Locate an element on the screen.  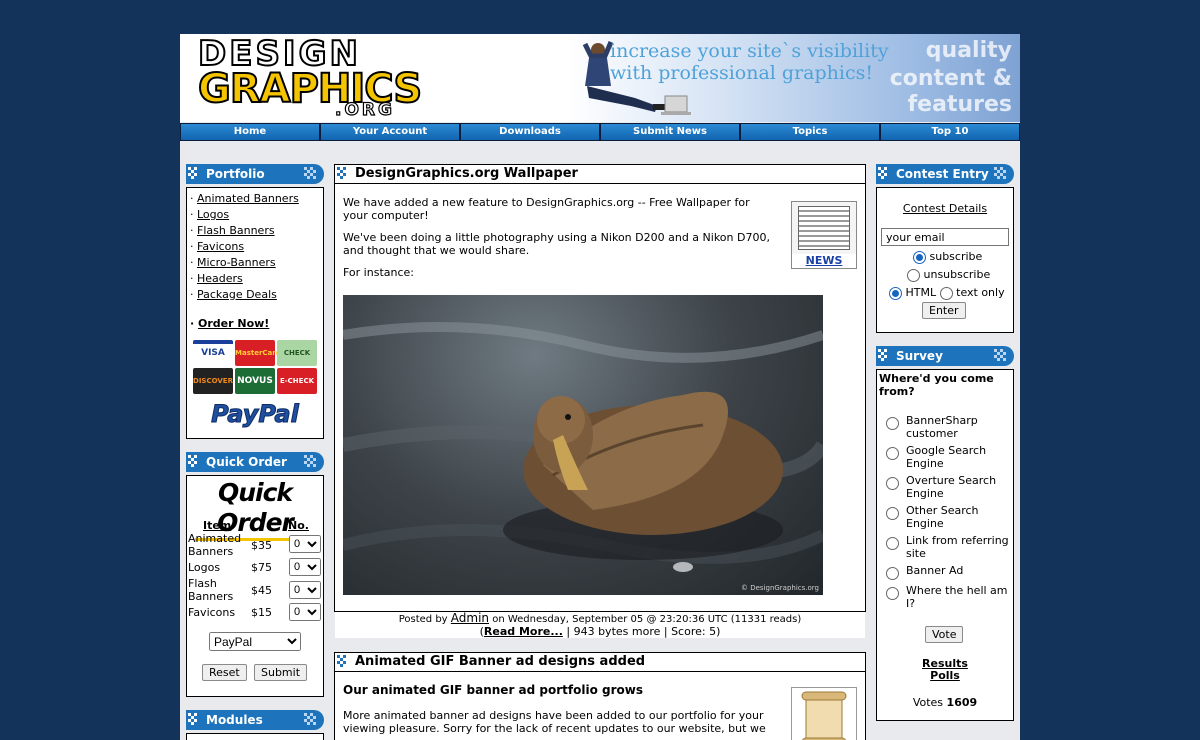
author-link: Admin is located at coordinates (470, 618).